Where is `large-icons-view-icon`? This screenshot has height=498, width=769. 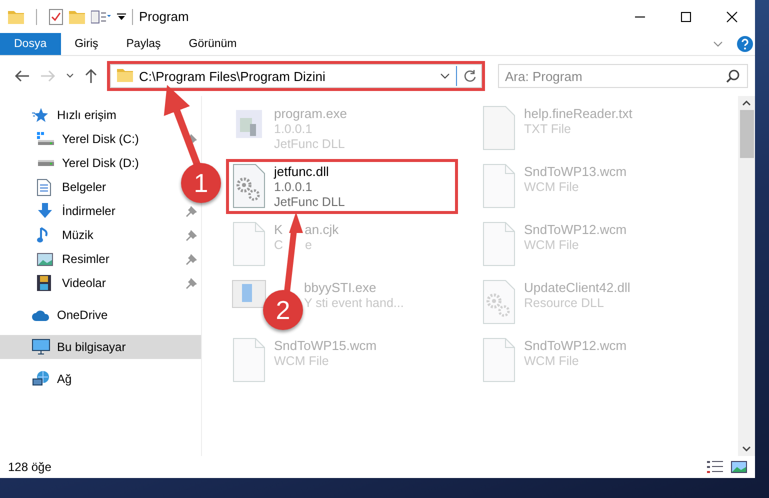 large-icons-view-icon is located at coordinates (739, 467).